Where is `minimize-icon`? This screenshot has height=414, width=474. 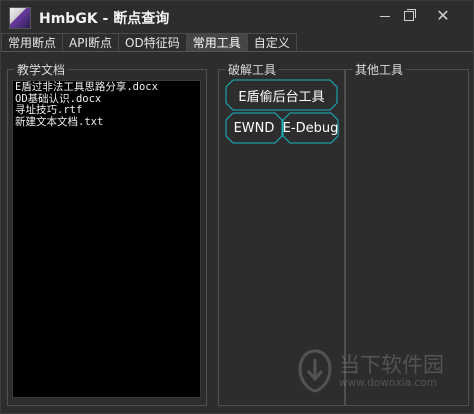 minimize-icon is located at coordinates (385, 16).